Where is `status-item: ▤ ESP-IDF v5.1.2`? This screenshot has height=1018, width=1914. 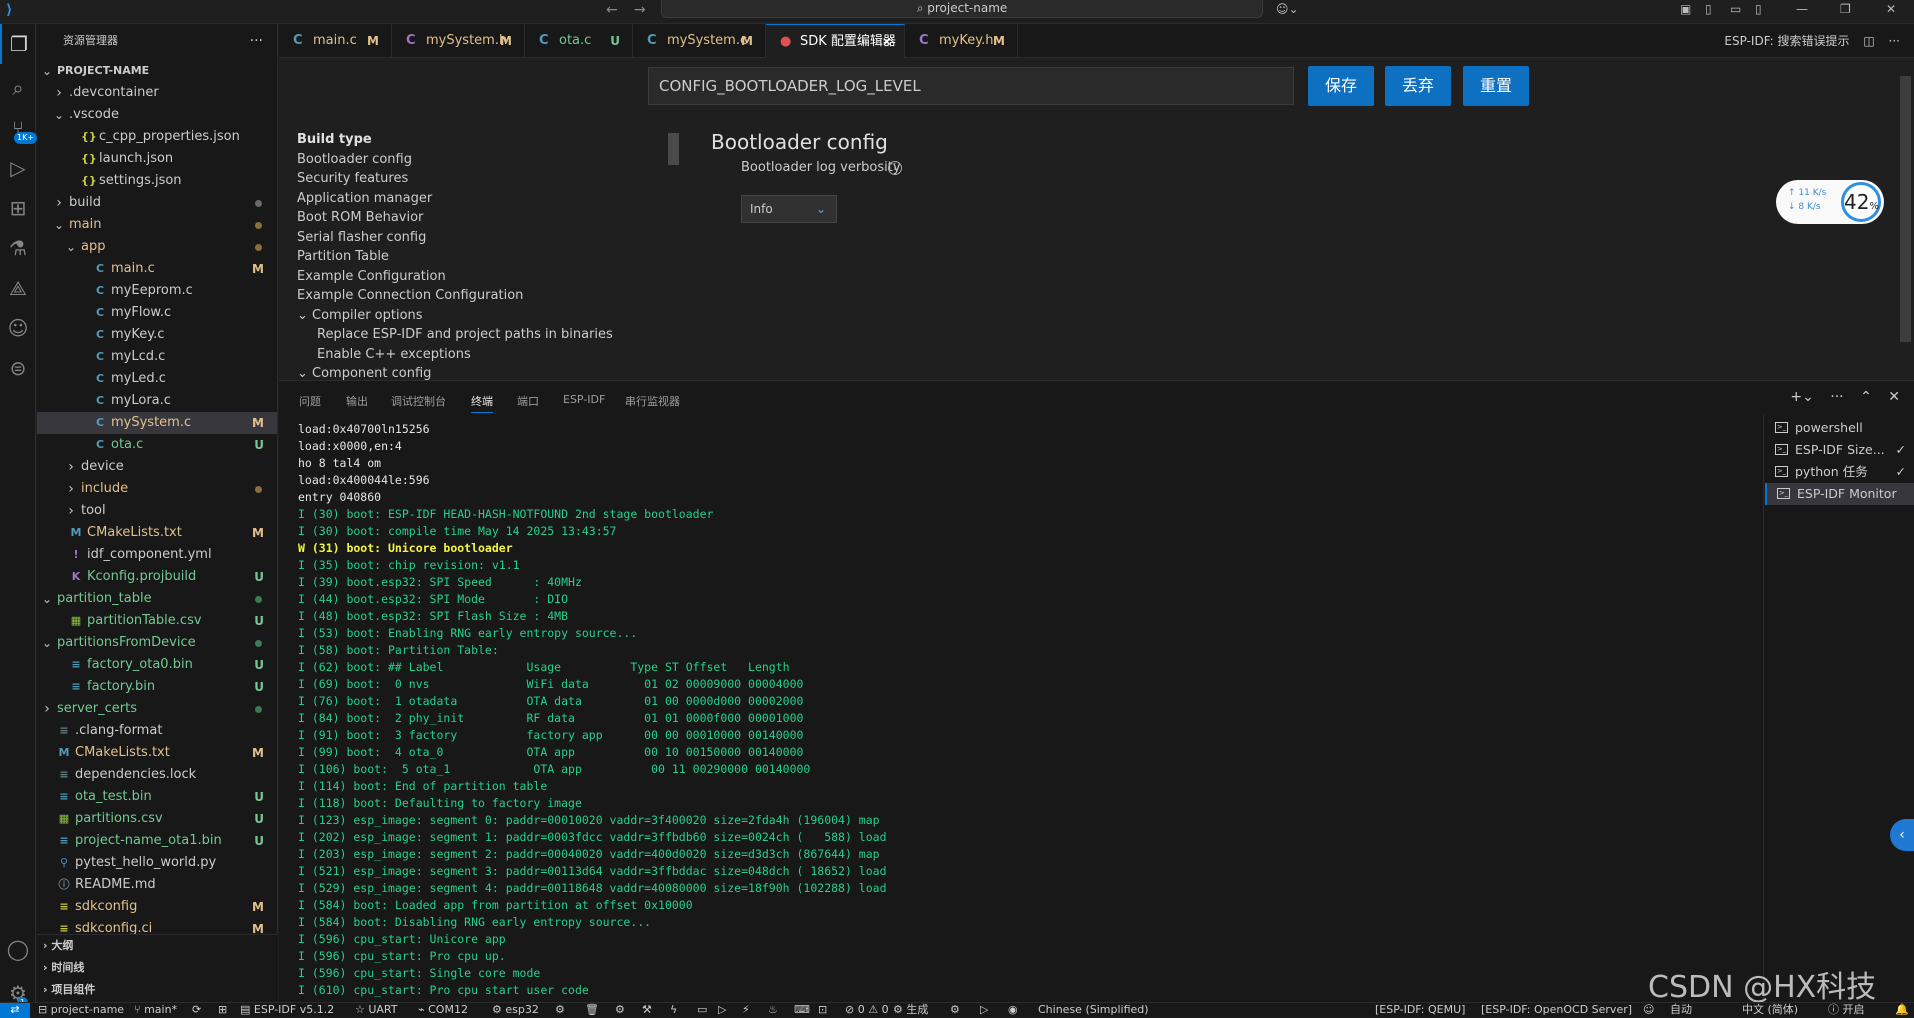 status-item: ▤ ESP-IDF v5.1.2 is located at coordinates (287, 1010).